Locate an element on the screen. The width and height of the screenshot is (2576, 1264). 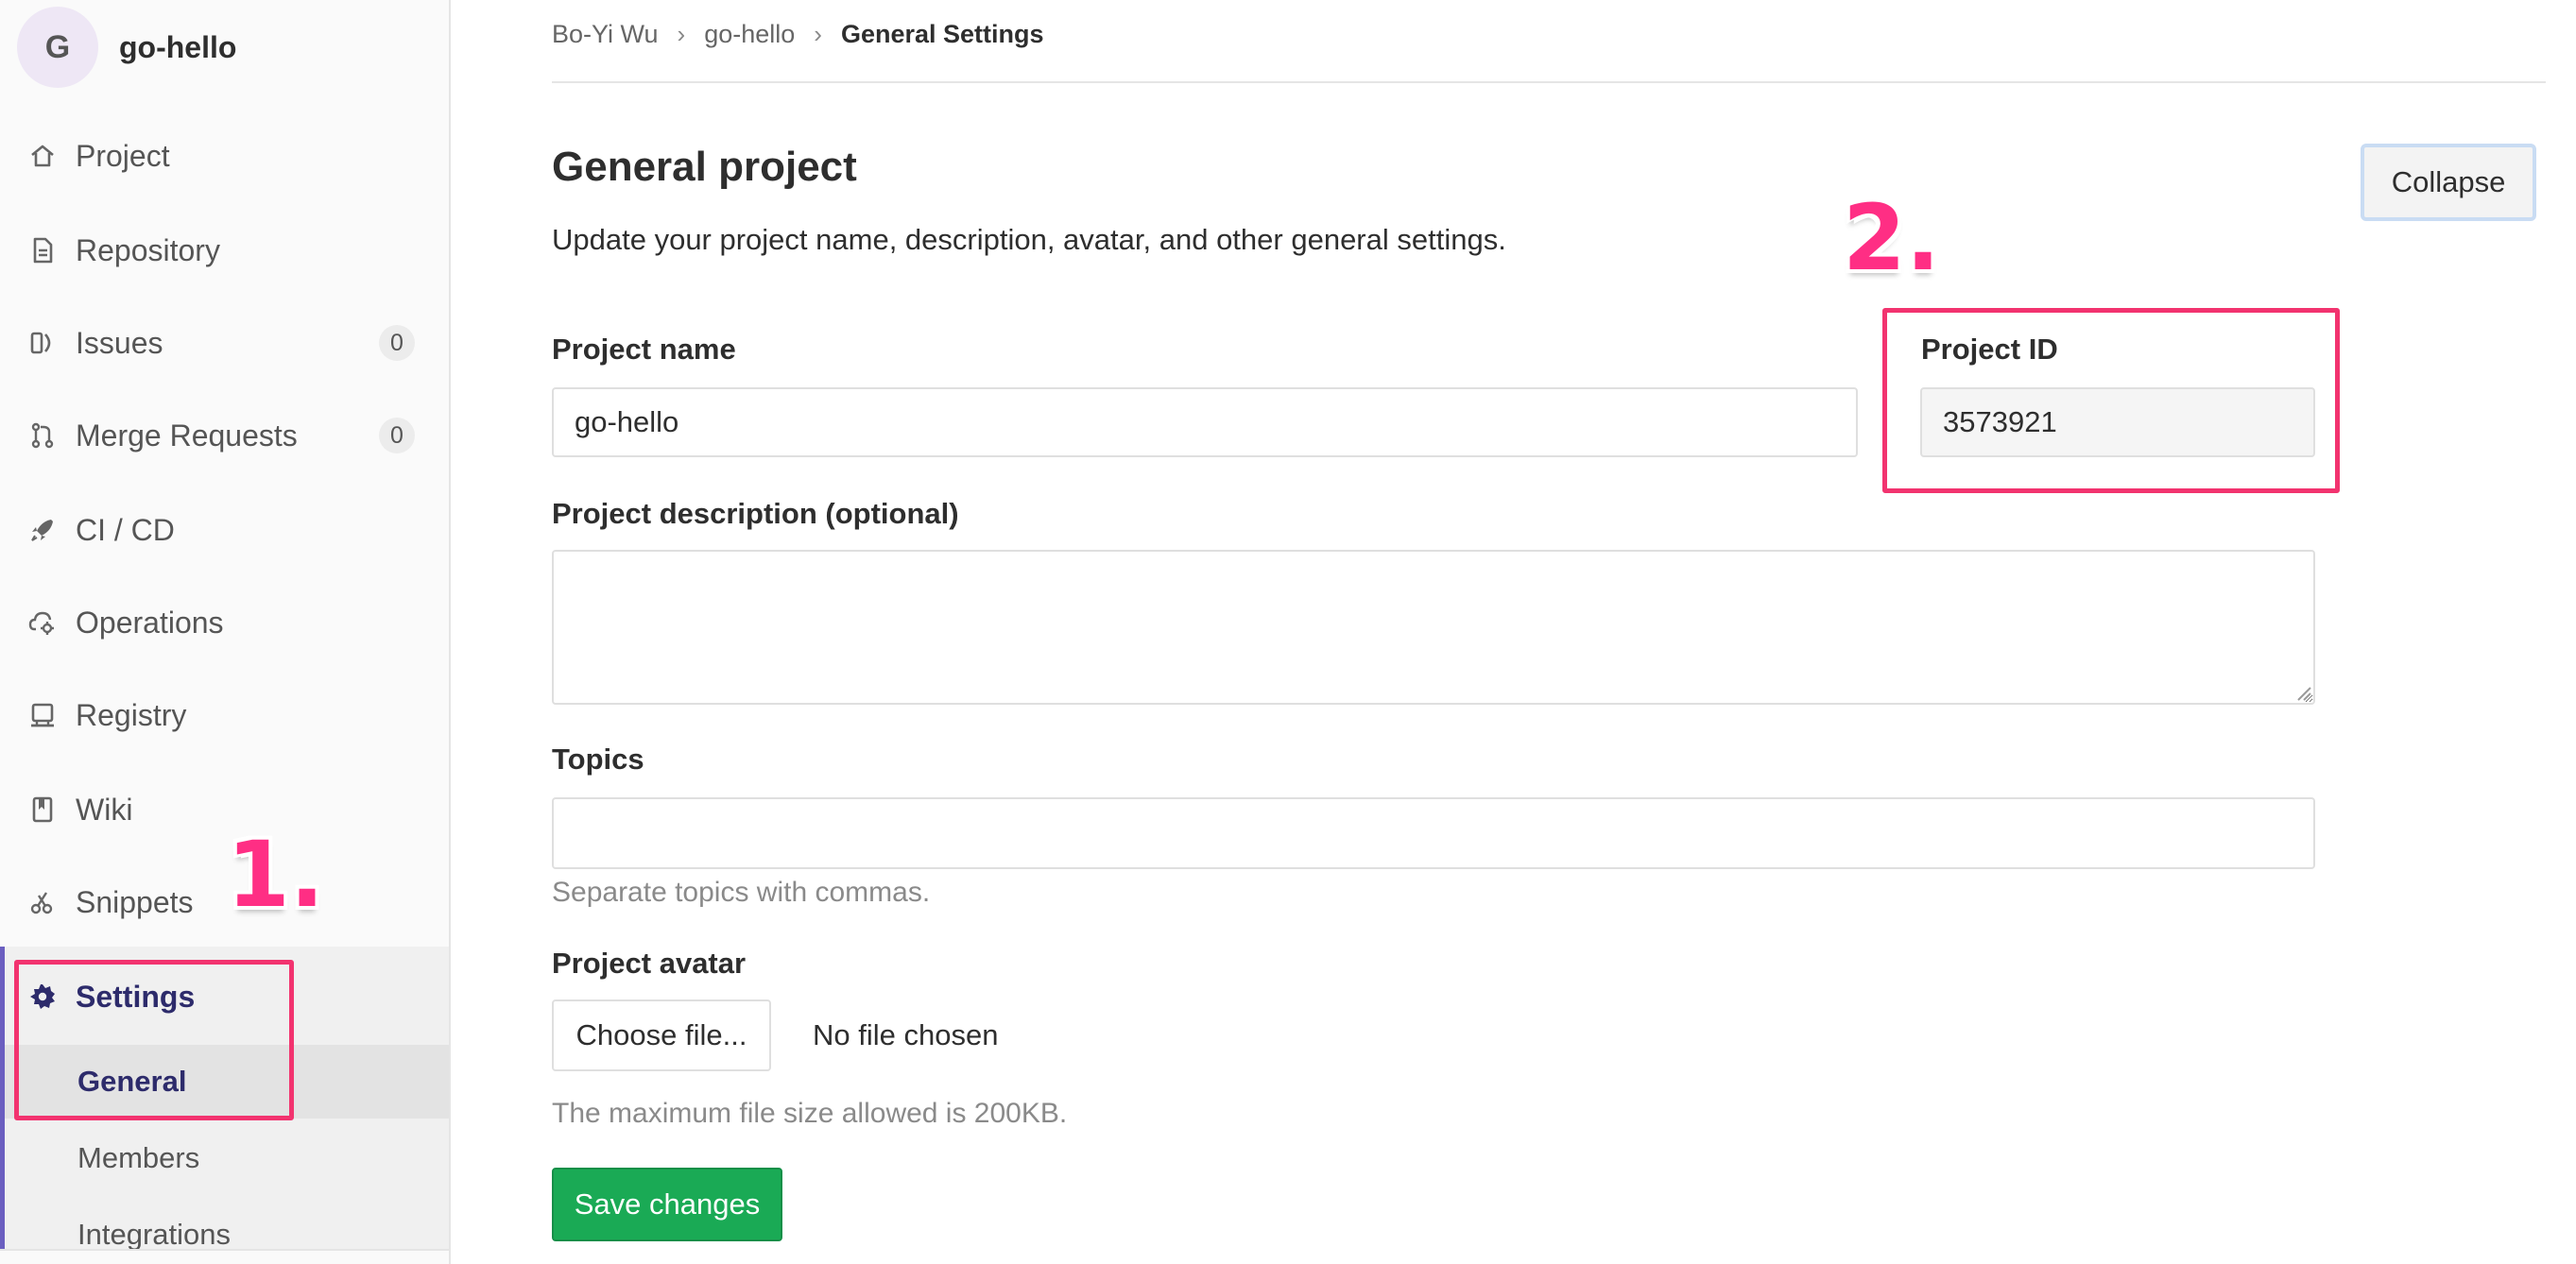
section-title: General project is located at coordinates (704, 167).